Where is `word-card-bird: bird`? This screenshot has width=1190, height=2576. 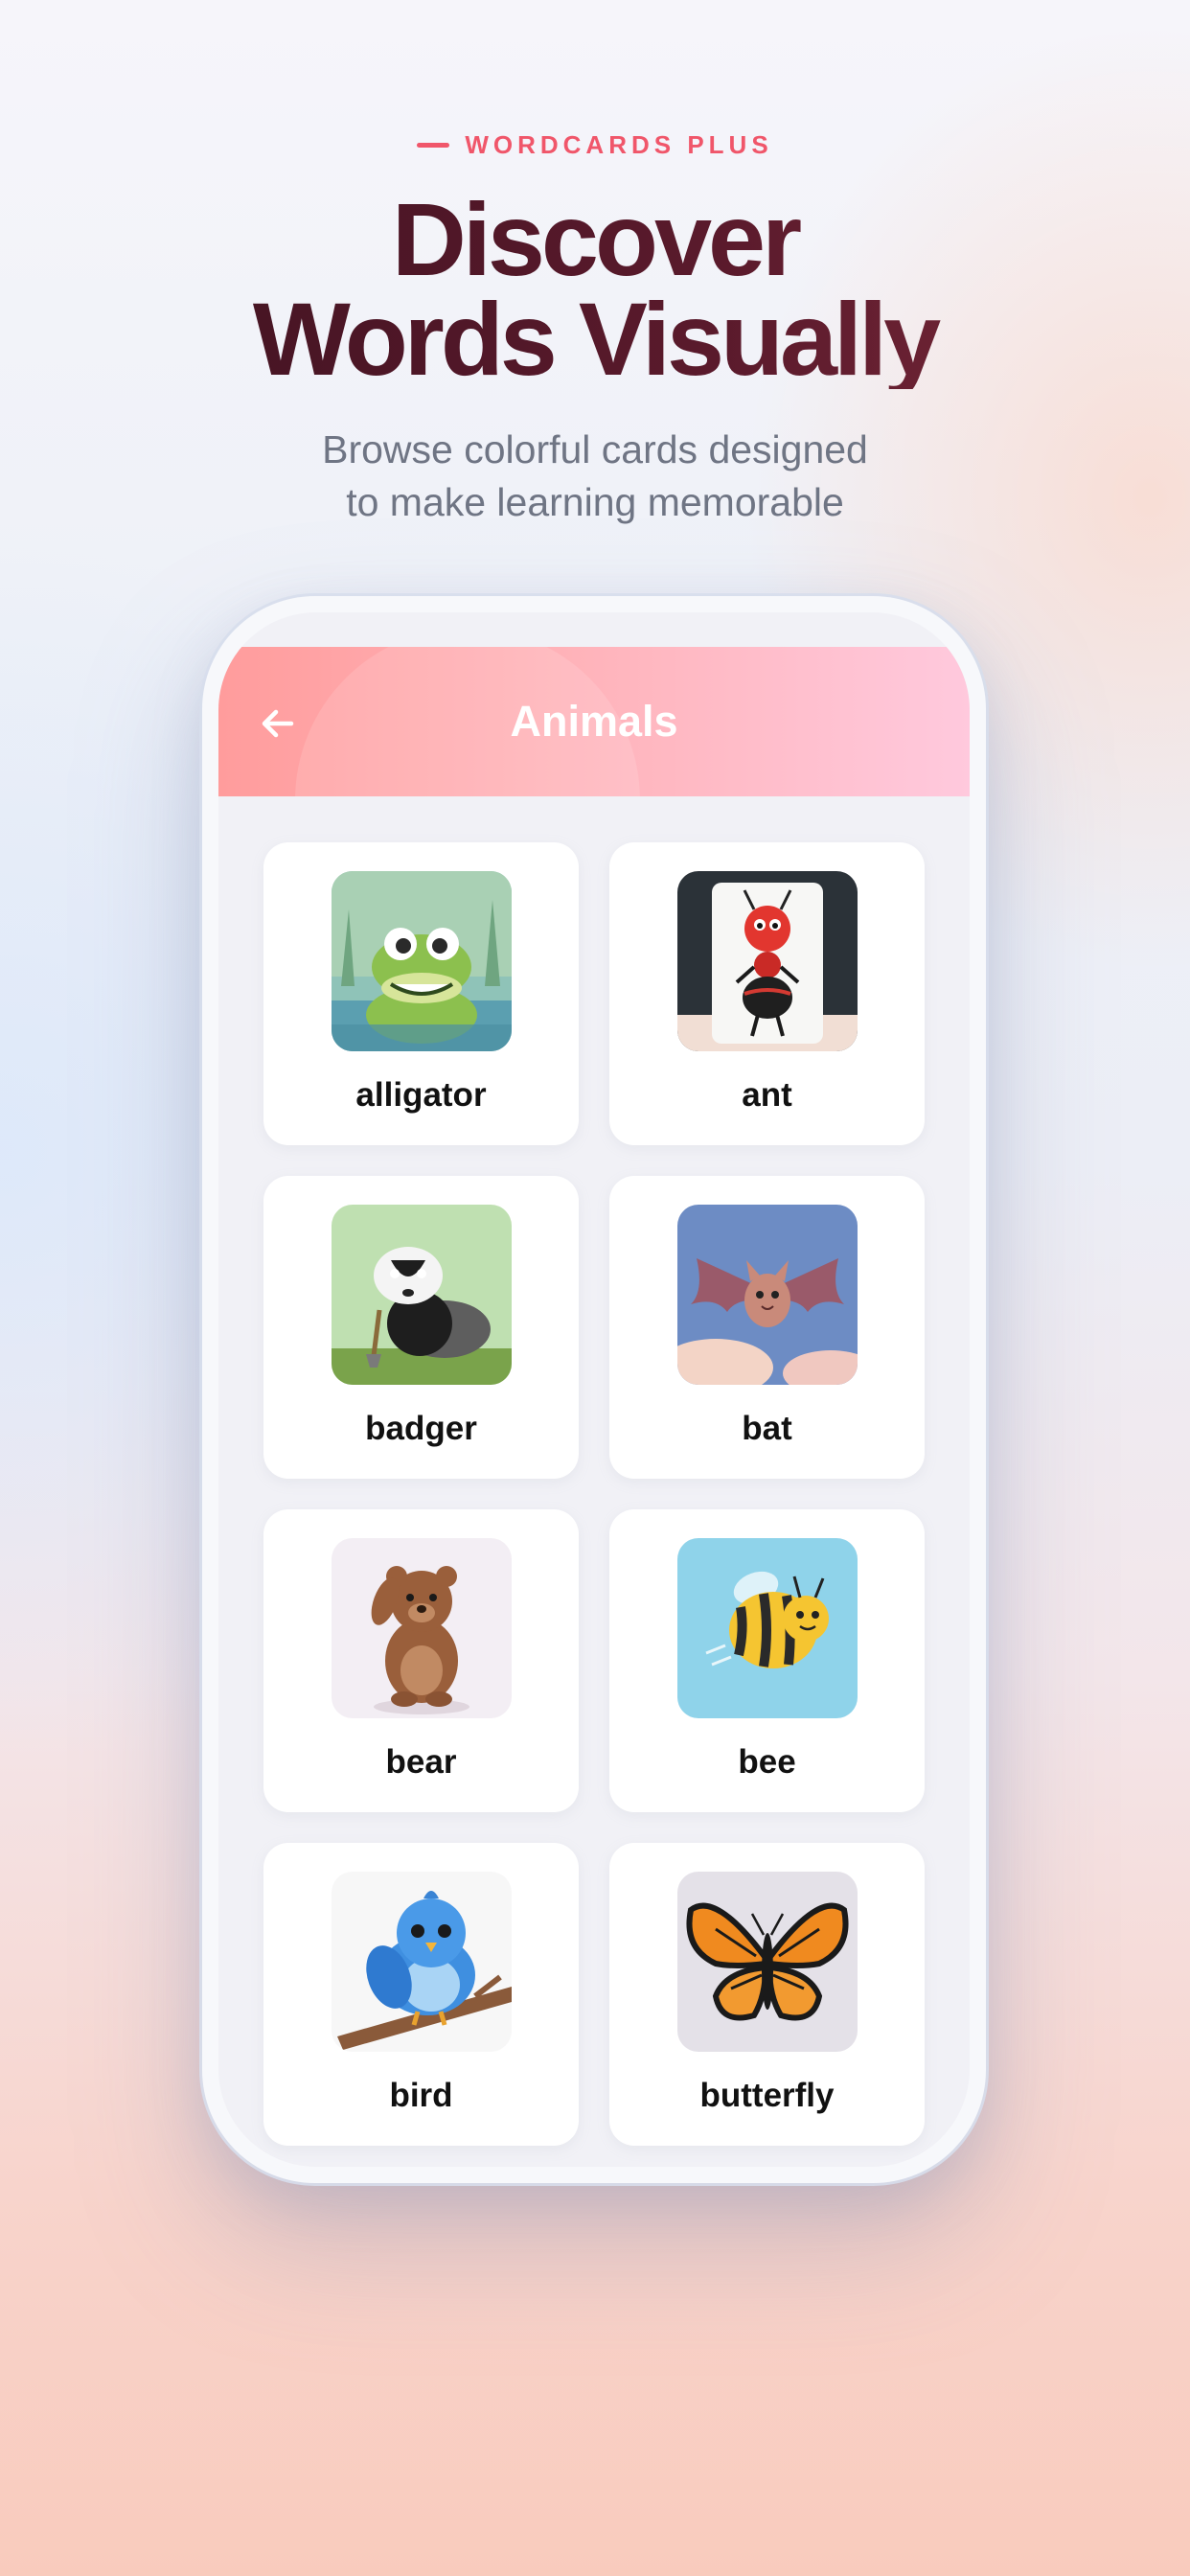
word-card-bird: bird is located at coordinates (421, 1995).